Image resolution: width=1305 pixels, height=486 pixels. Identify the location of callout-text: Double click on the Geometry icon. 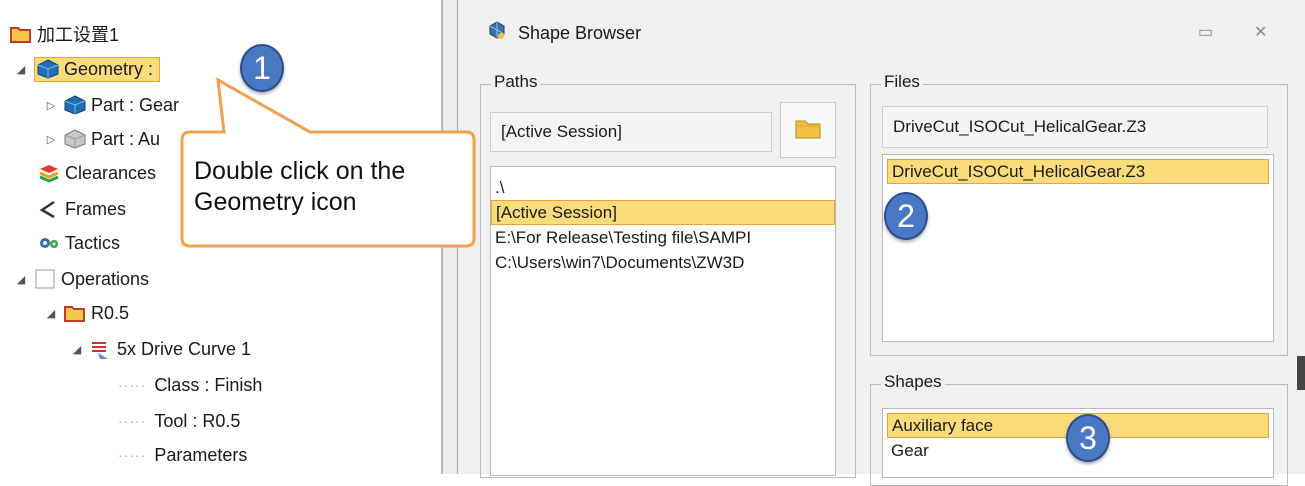
(329, 187).